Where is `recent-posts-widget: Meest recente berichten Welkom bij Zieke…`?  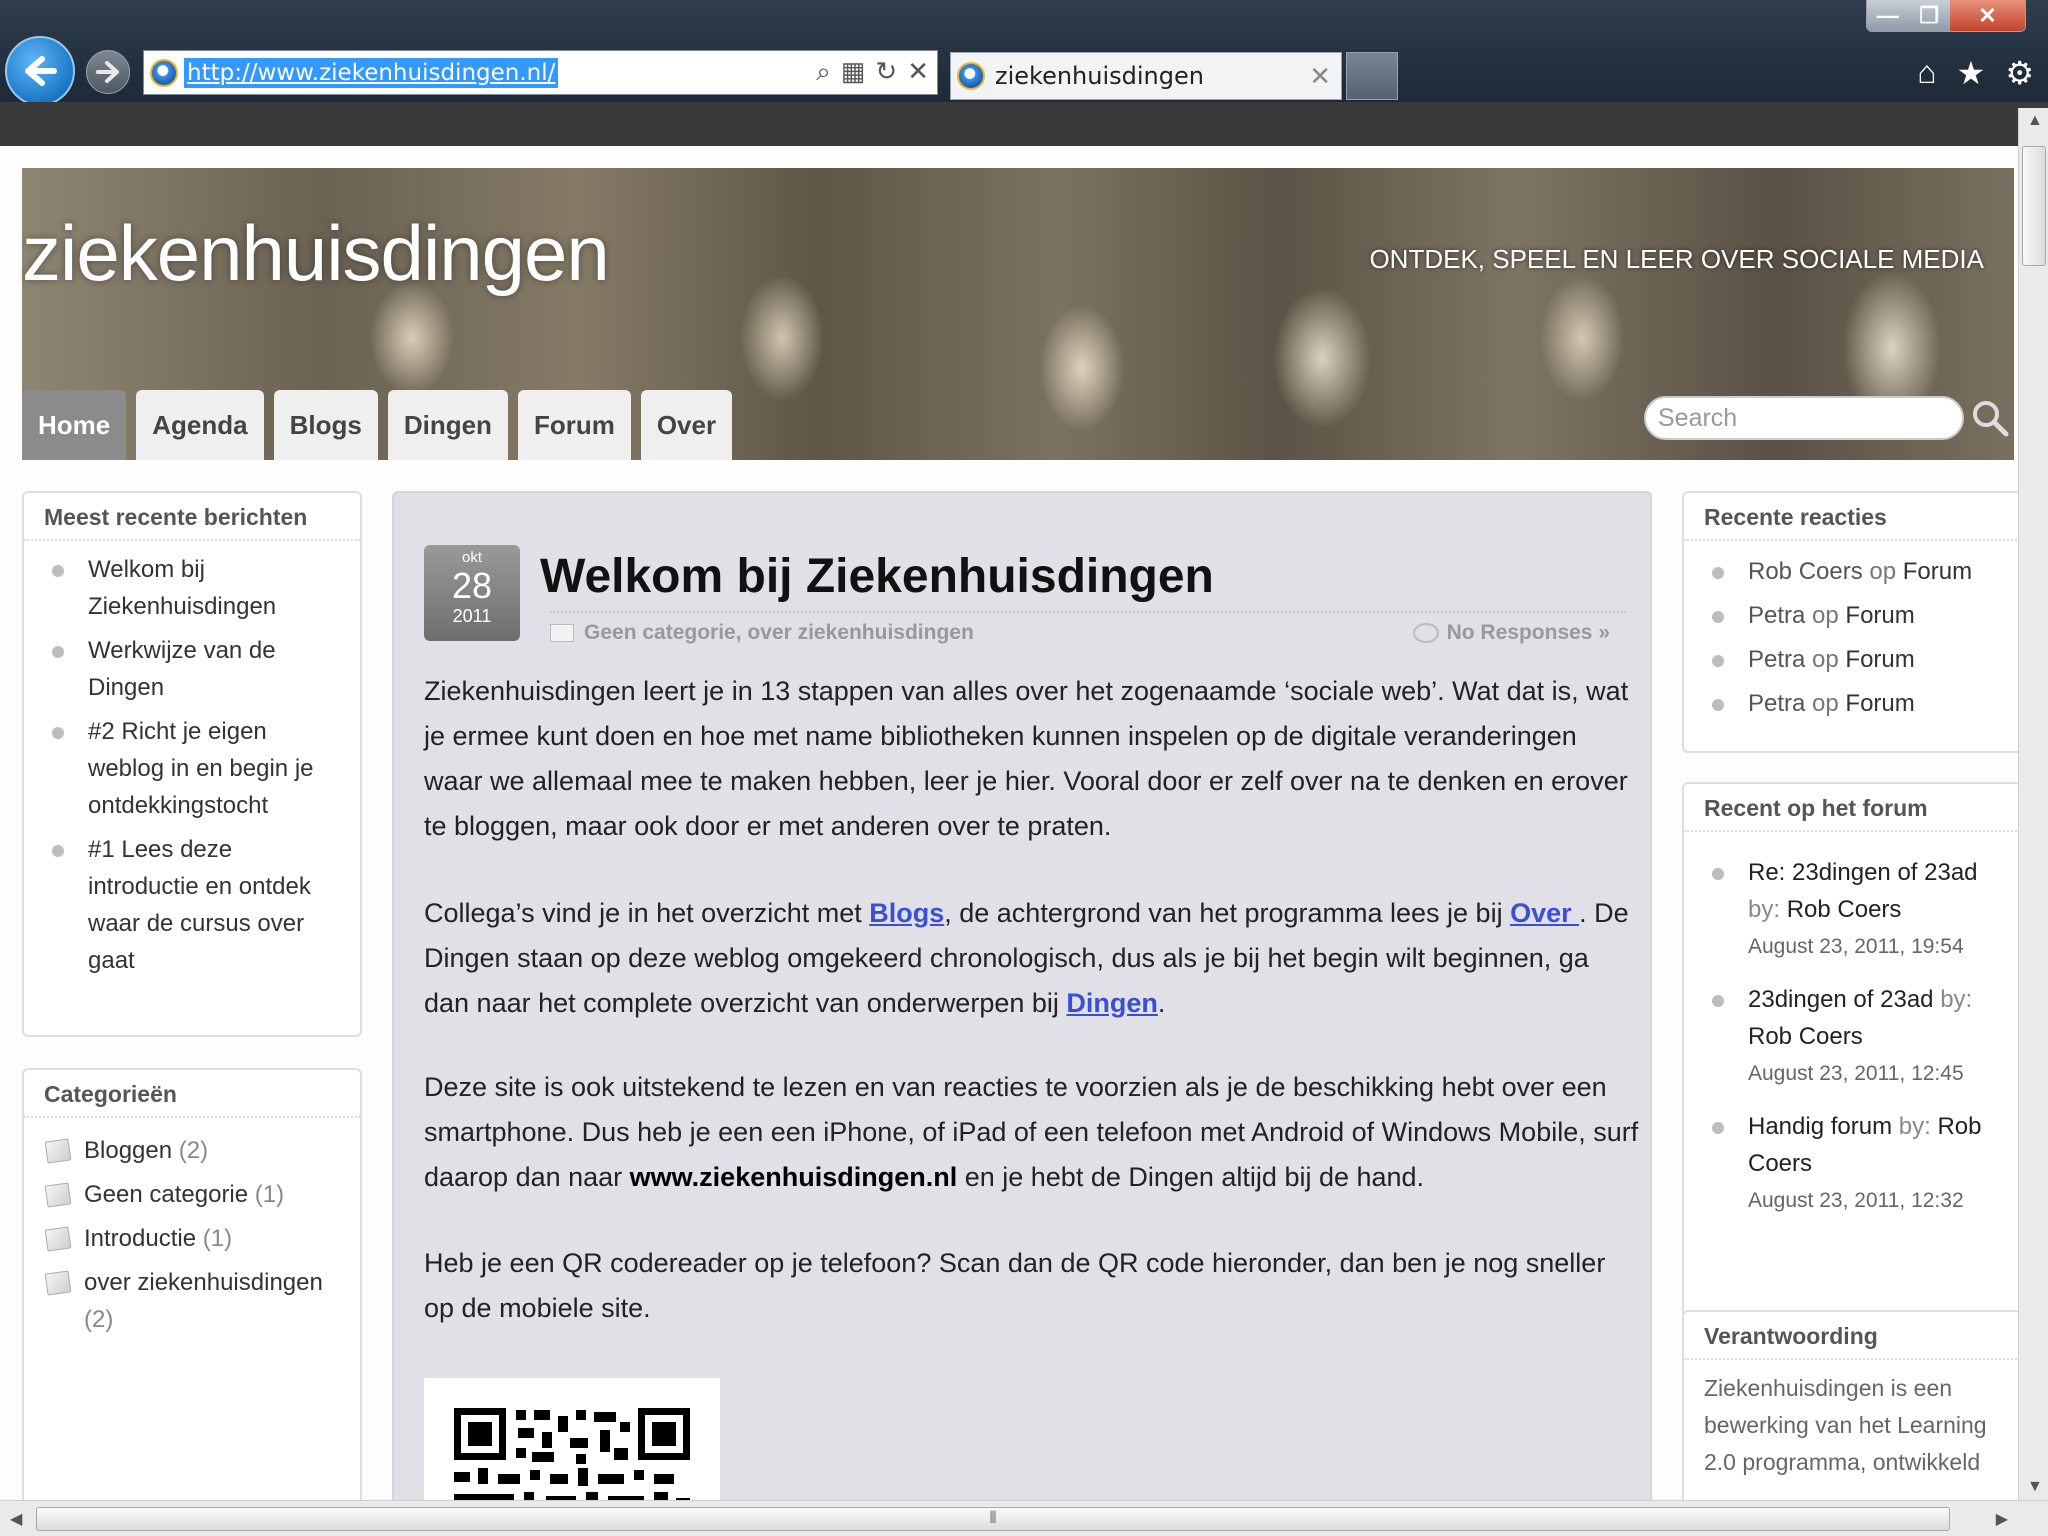 recent-posts-widget: Meest recente berichten Welkom bij Zieke… is located at coordinates (192, 764).